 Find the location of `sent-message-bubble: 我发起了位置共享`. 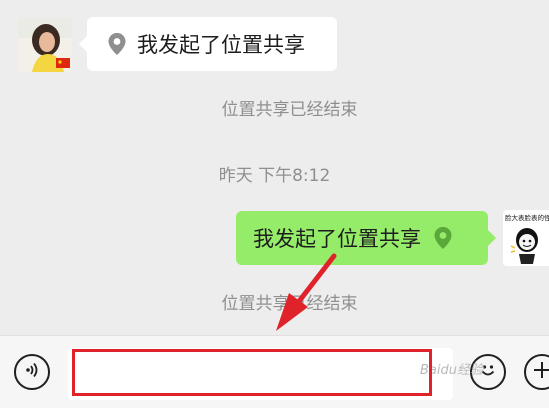

sent-message-bubble: 我发起了位置共享 is located at coordinates (366, 238).